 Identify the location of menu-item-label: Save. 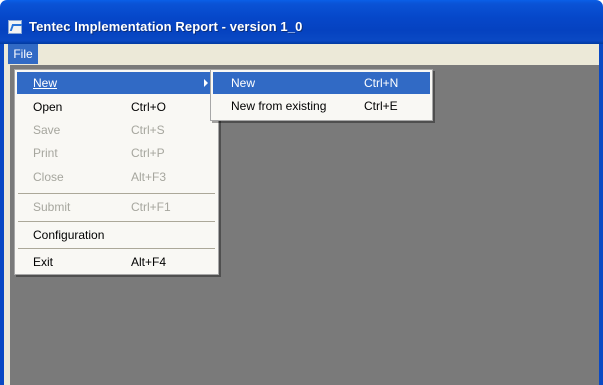
(47, 130).